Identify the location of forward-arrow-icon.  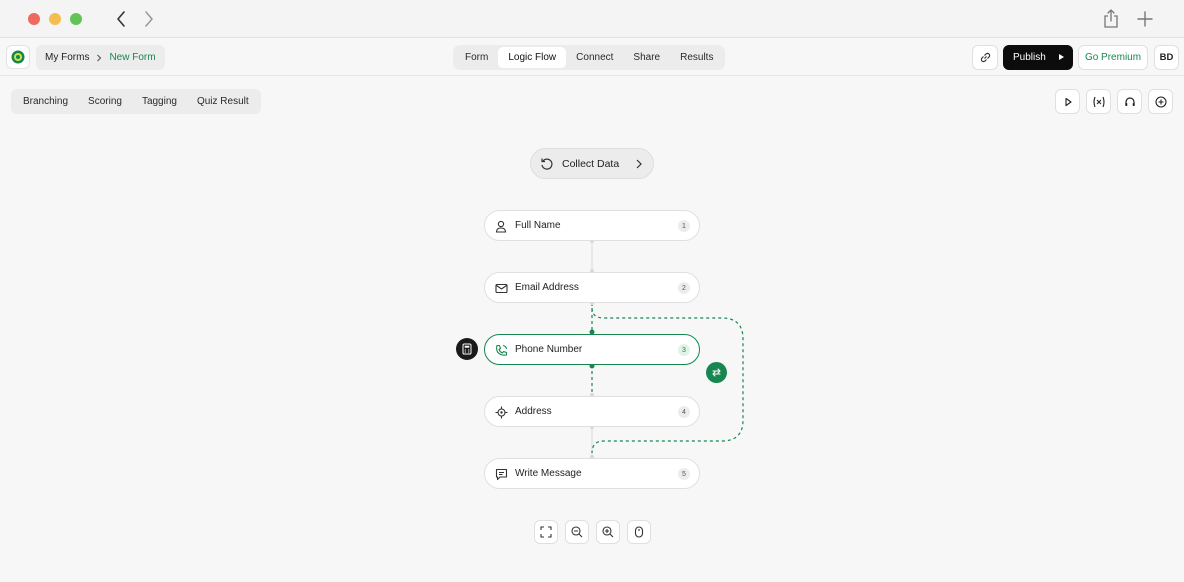
(149, 19).